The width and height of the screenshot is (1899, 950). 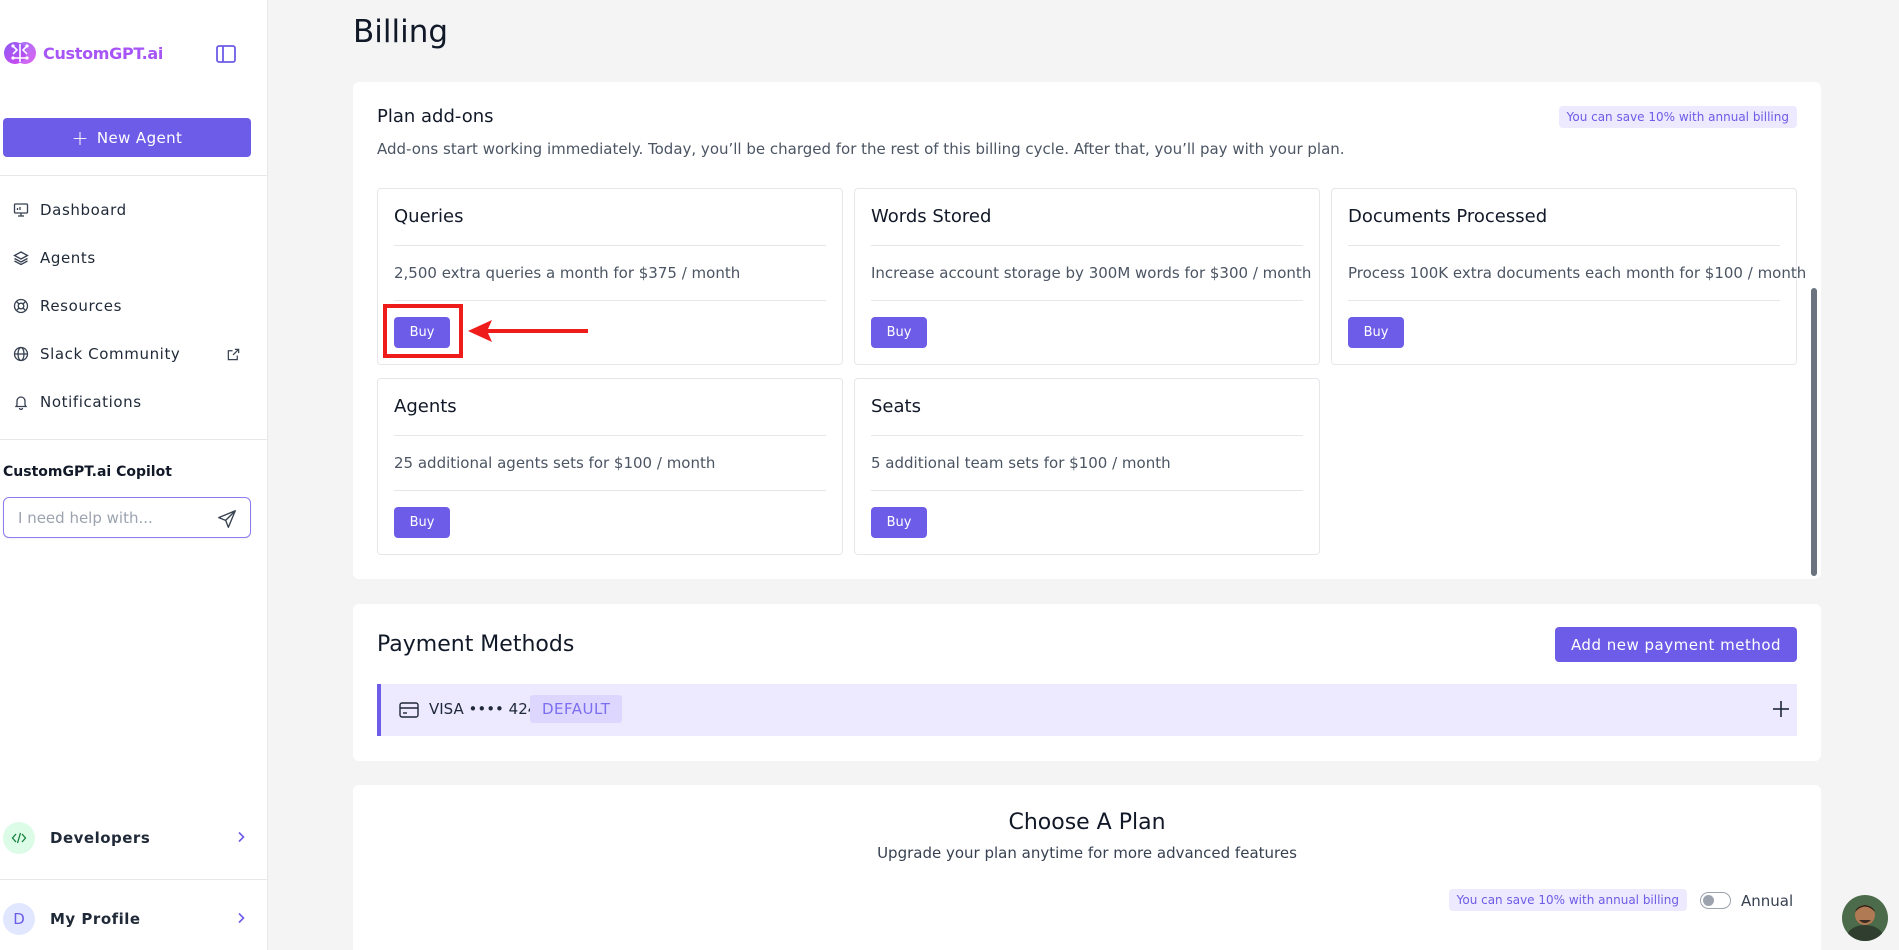 What do you see at coordinates (1767, 901) in the screenshot?
I see `annual-label: Annual` at bounding box center [1767, 901].